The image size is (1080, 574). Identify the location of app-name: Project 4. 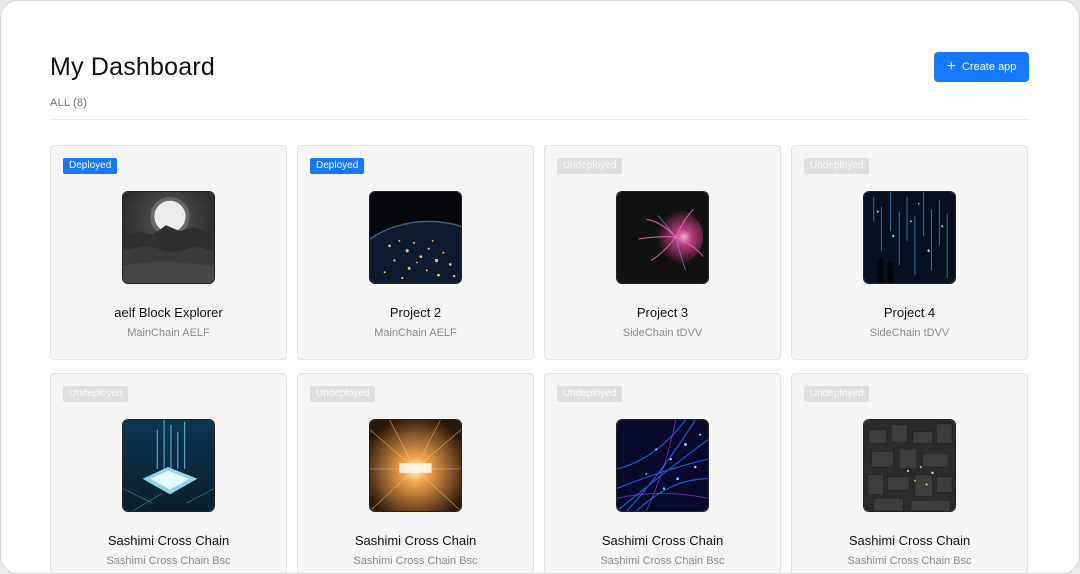
(909, 312).